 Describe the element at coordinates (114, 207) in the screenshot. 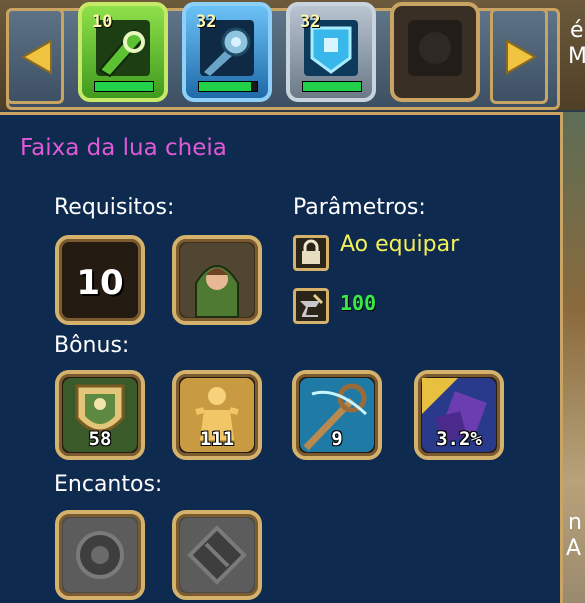

I see `requirements-heading: Requisitos:` at that location.